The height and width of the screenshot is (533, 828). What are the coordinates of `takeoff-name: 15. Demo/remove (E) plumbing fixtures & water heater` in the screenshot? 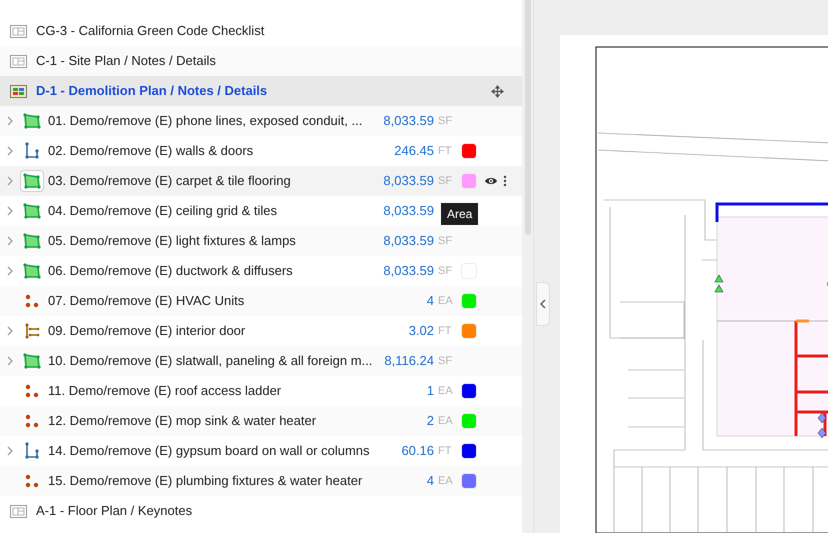 It's located at (206, 481).